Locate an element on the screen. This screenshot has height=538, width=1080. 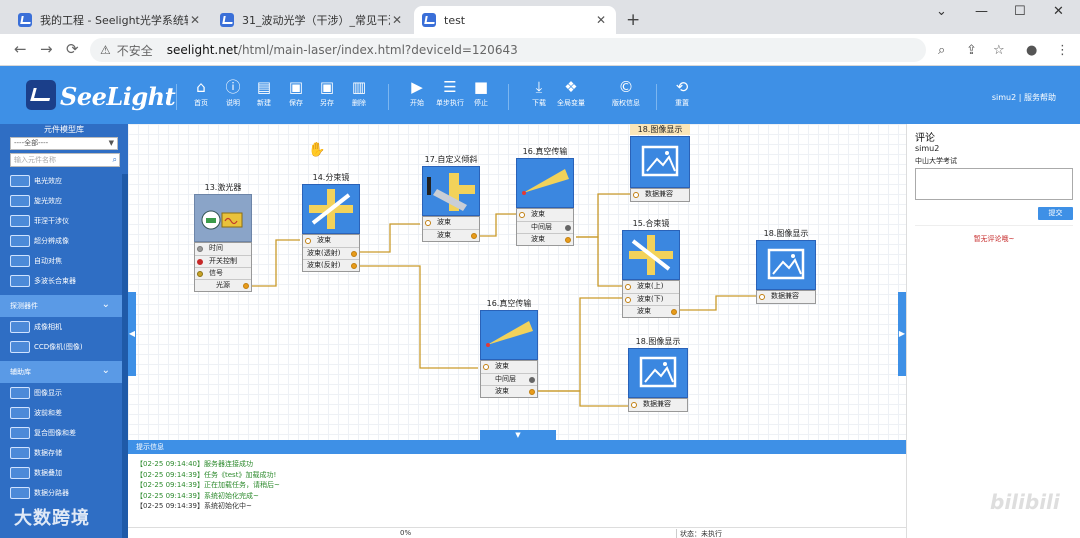
submit-comment-button: 提交 is located at coordinates (1055, 213).